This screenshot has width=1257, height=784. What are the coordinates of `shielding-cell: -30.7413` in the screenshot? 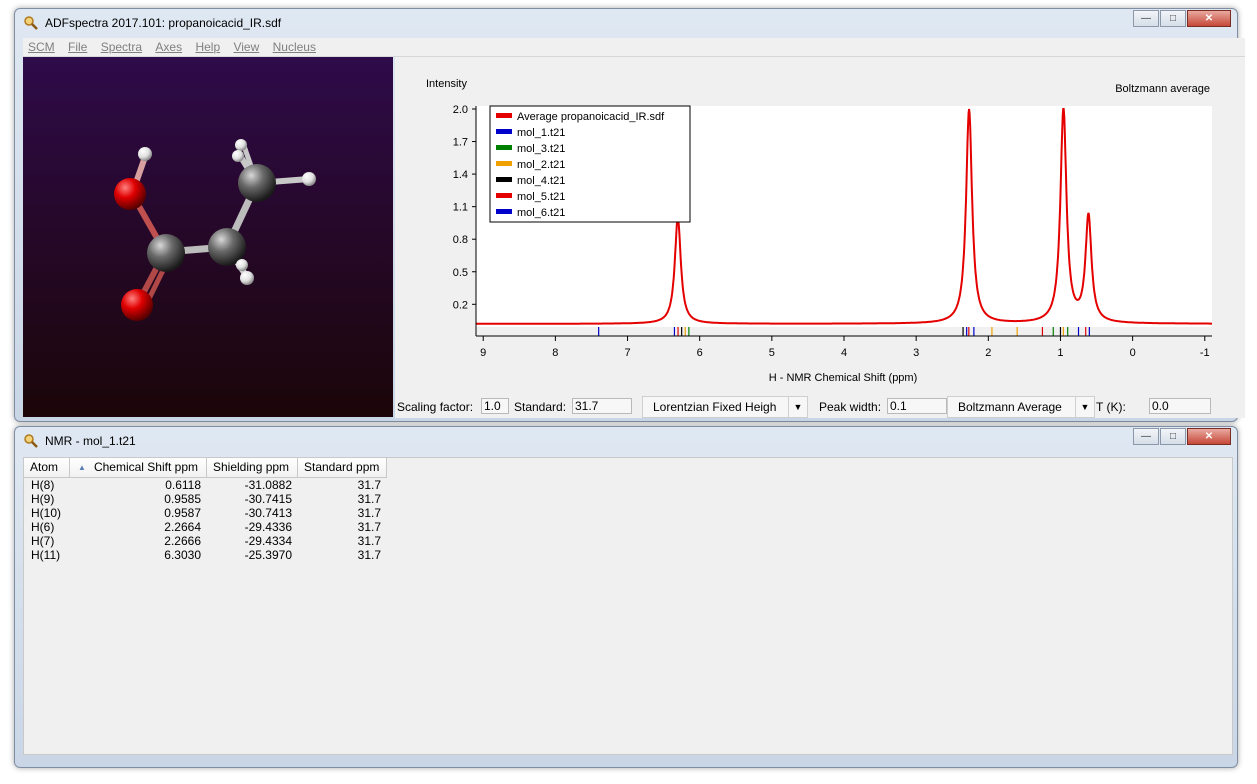 It's located at (268, 513).